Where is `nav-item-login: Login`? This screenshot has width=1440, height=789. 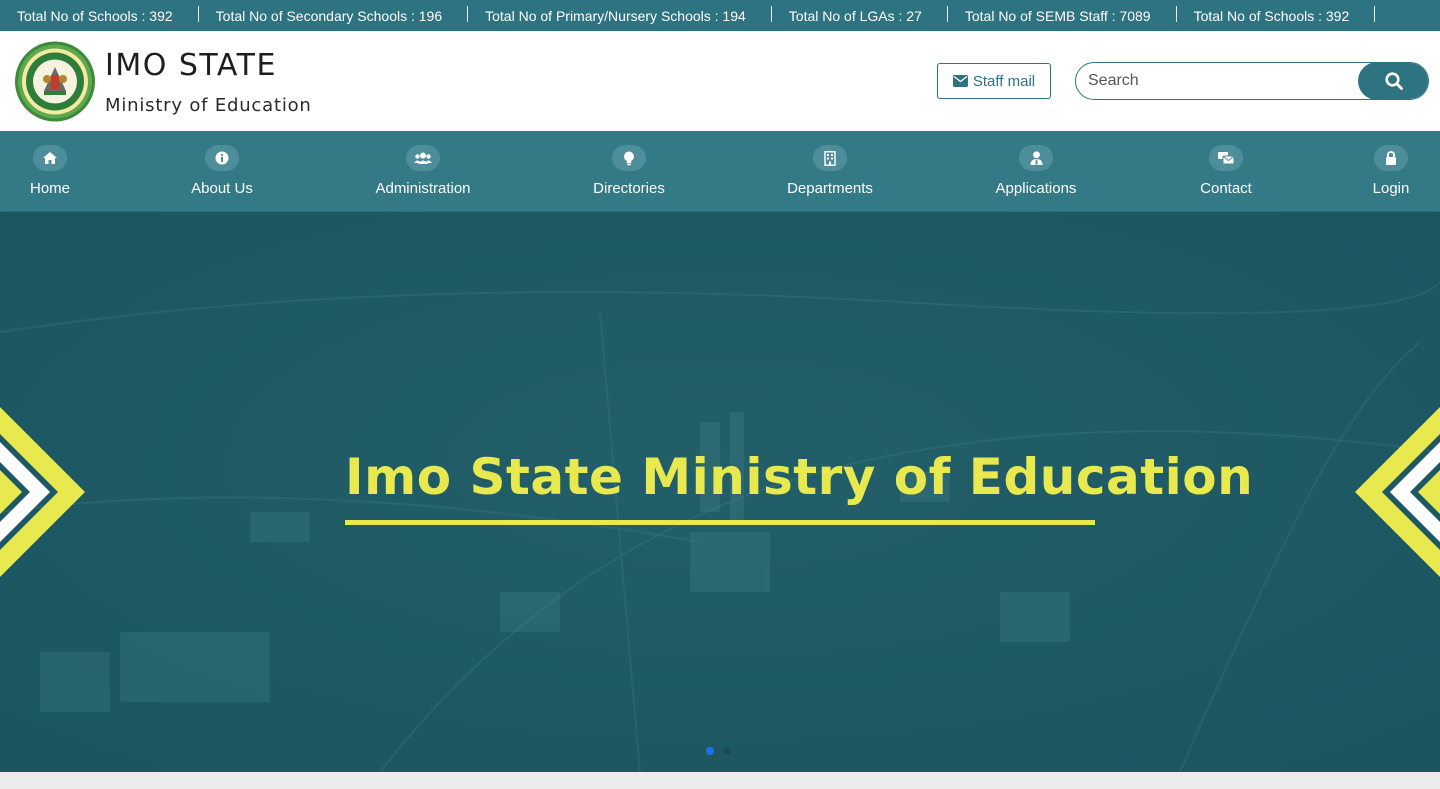 nav-item-login: Login is located at coordinates (1391, 171).